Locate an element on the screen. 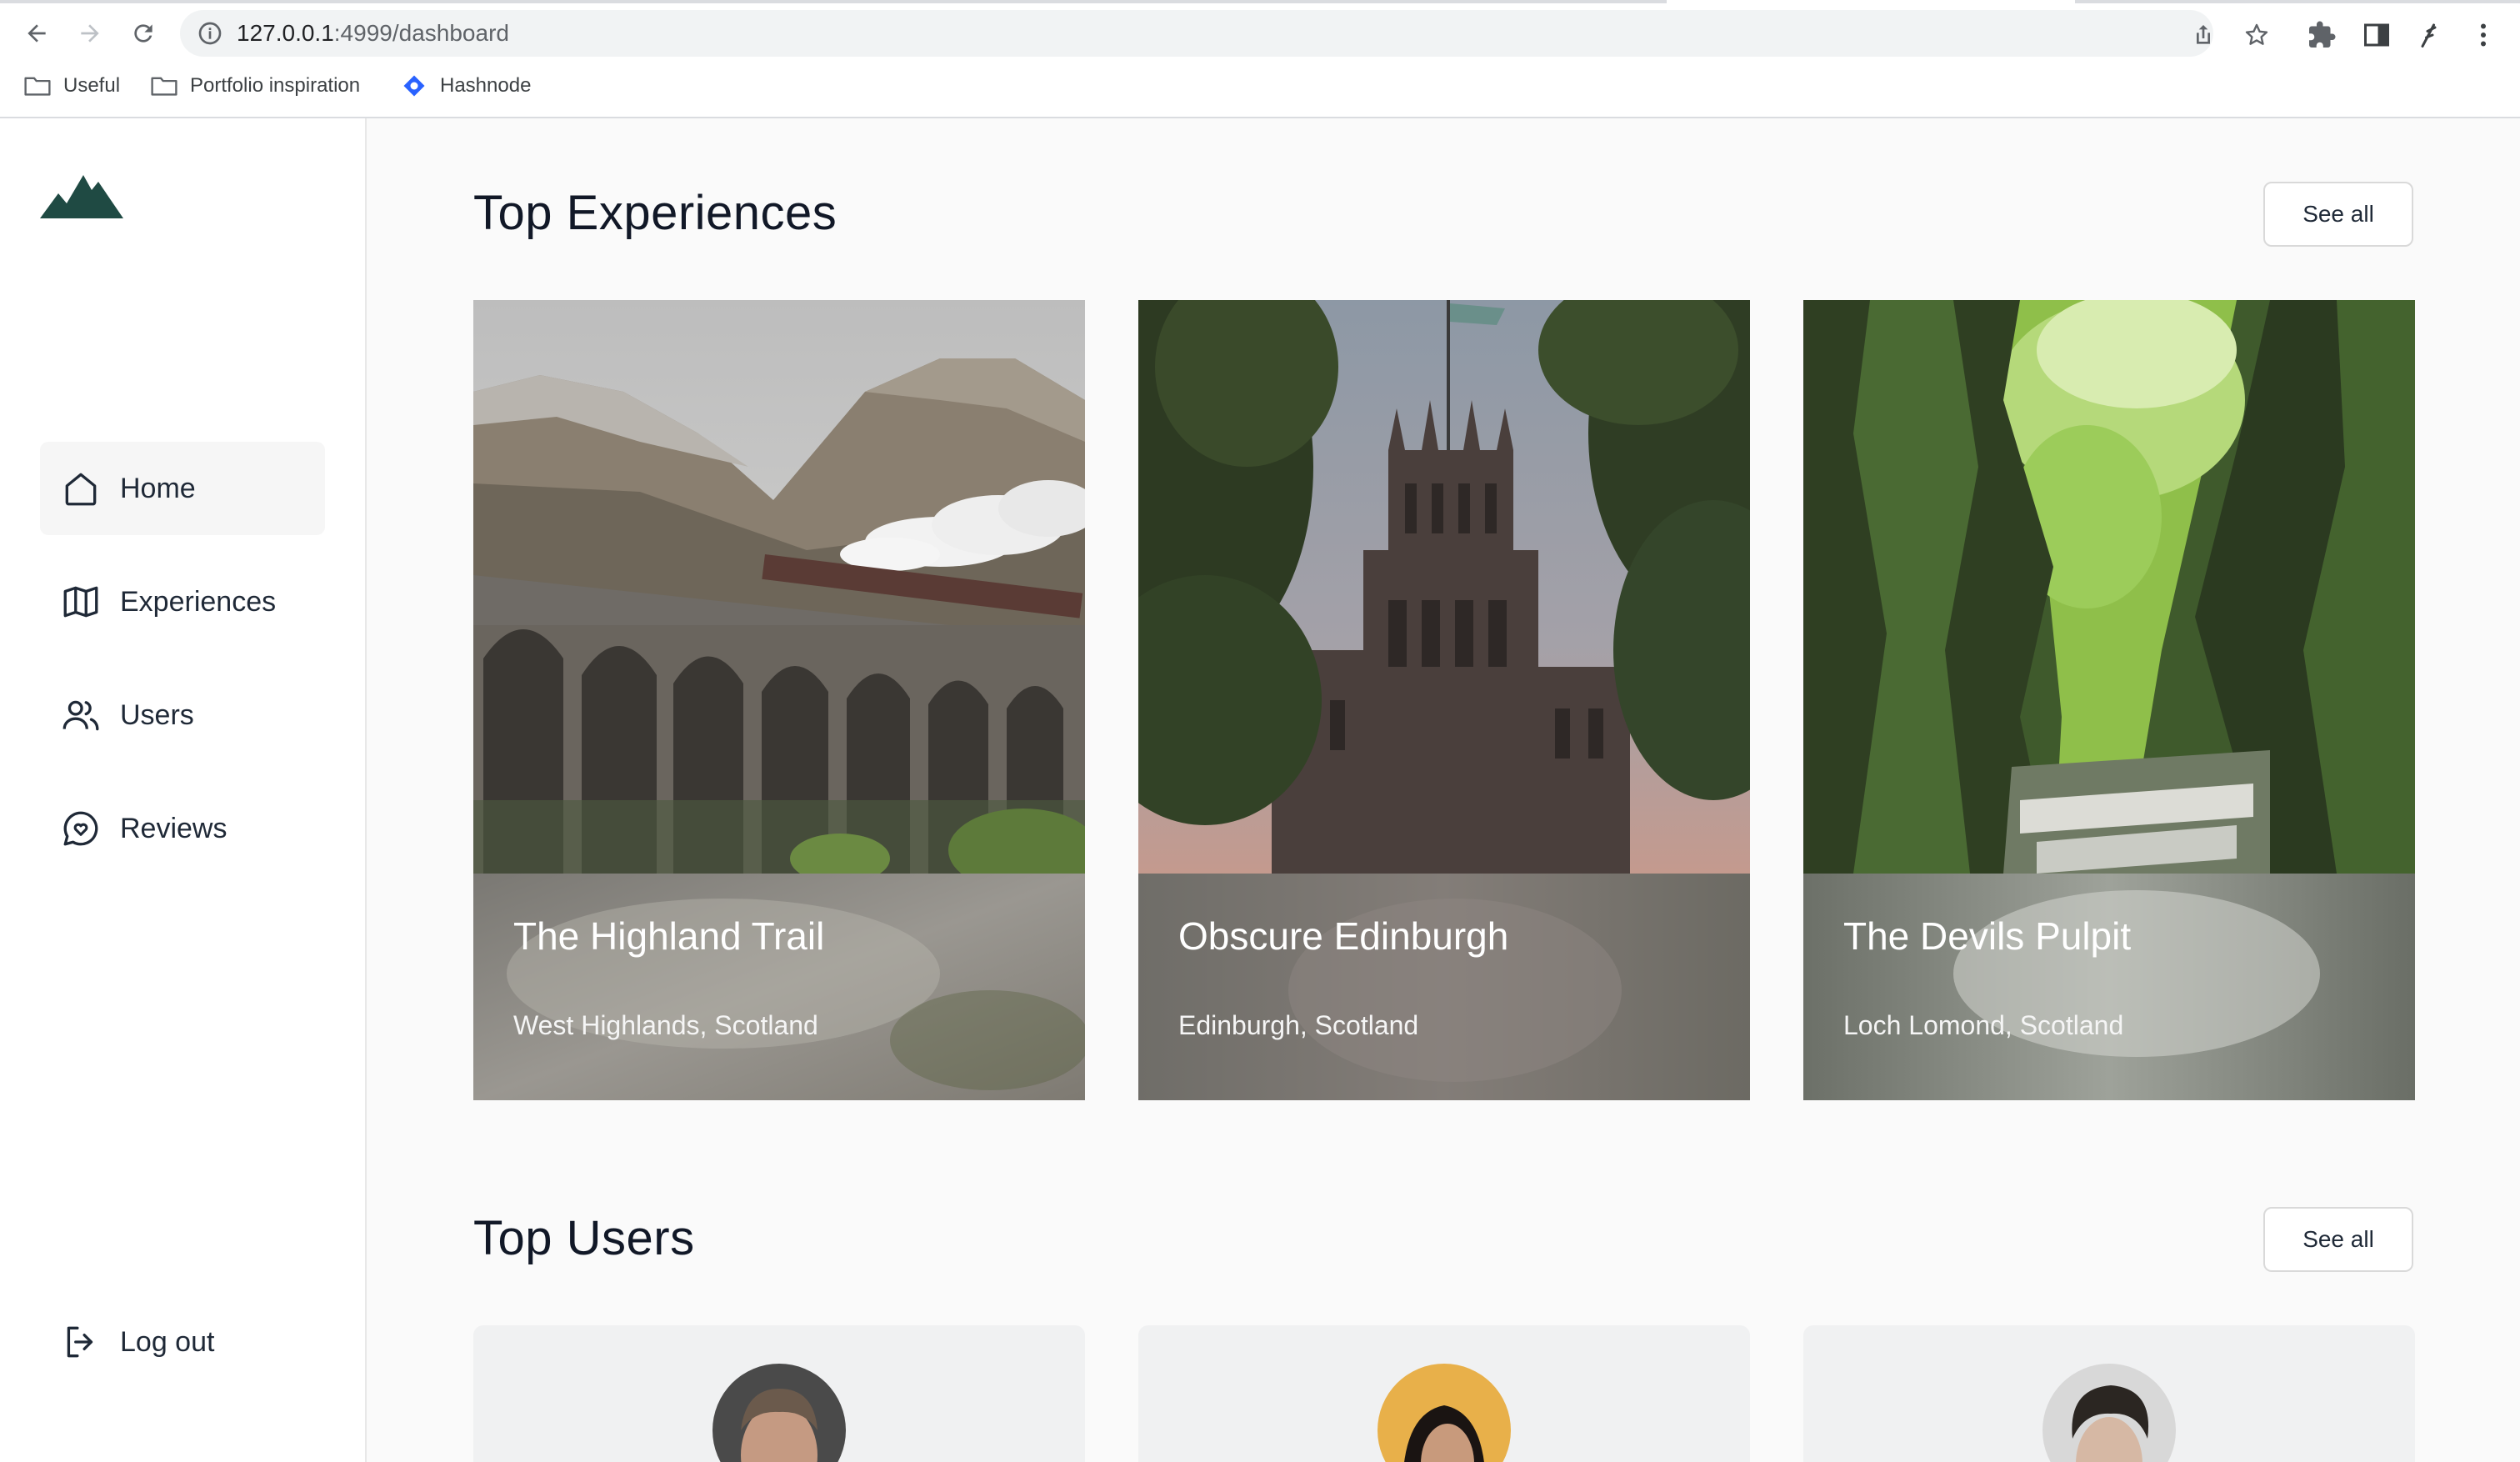 Image resolution: width=2520 pixels, height=1462 pixels. experience-card-devils-pulpit: The Devils Pulpit Loch Lomond, Scotland is located at coordinates (2109, 700).